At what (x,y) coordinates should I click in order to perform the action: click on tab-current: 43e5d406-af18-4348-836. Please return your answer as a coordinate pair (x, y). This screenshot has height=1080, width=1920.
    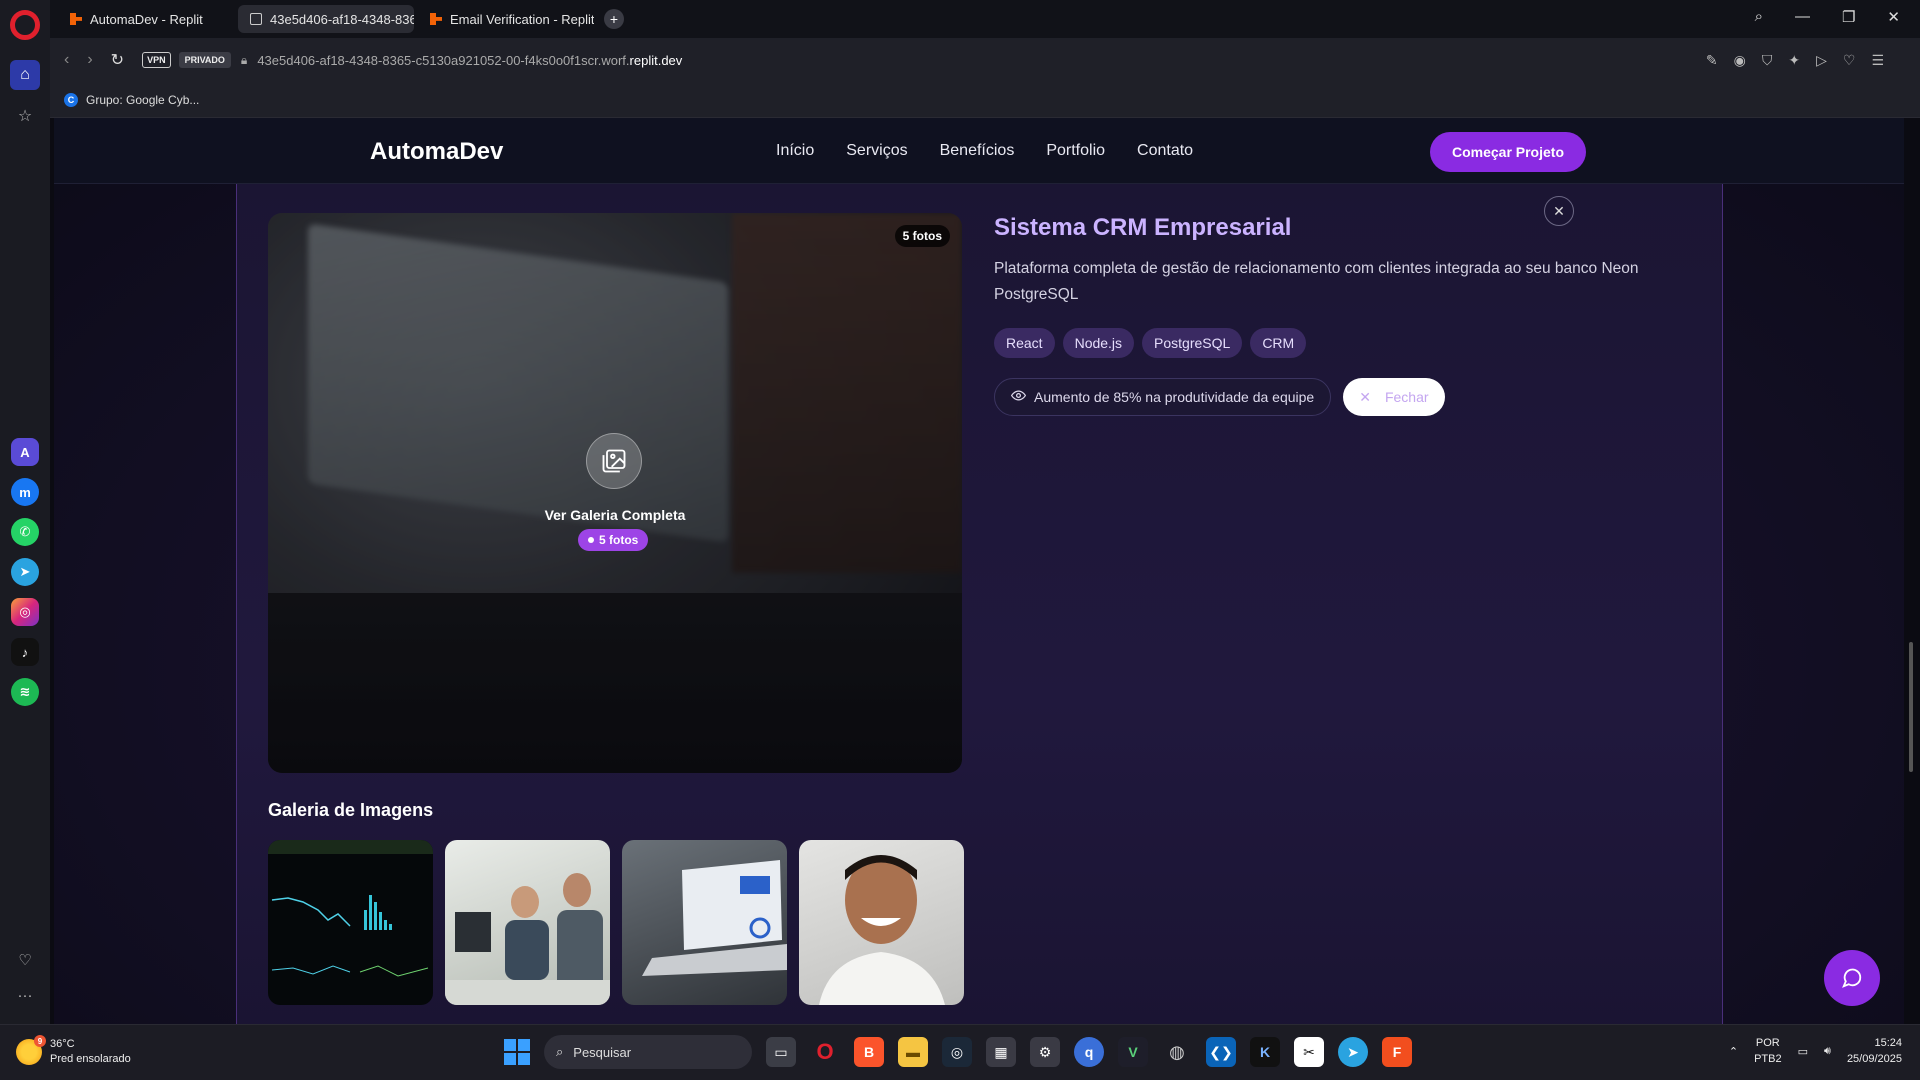
    Looking at the image, I should click on (326, 19).